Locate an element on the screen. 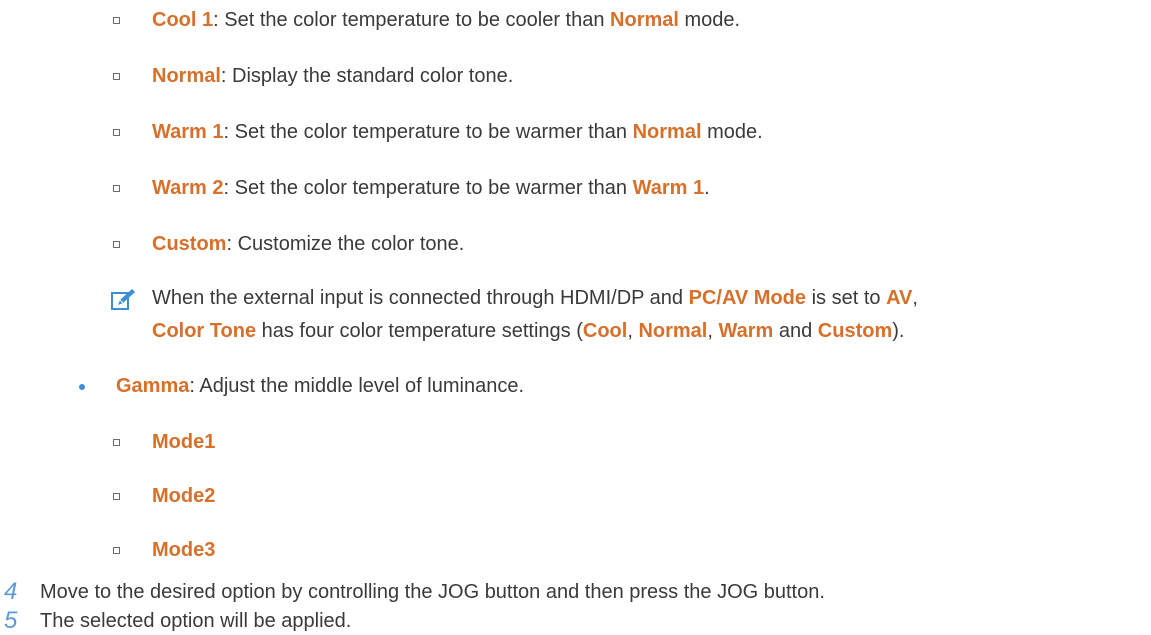  step-number: 5 is located at coordinates (11, 620).